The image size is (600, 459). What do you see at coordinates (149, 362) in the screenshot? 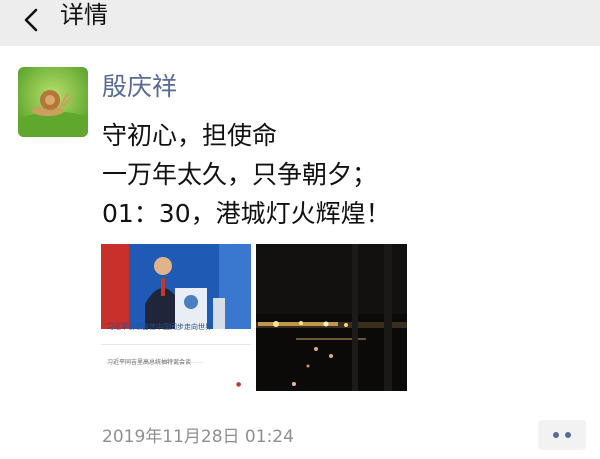
I see `image-subcaption: 习近平同吉里高总统抽特诞会谈` at bounding box center [149, 362].